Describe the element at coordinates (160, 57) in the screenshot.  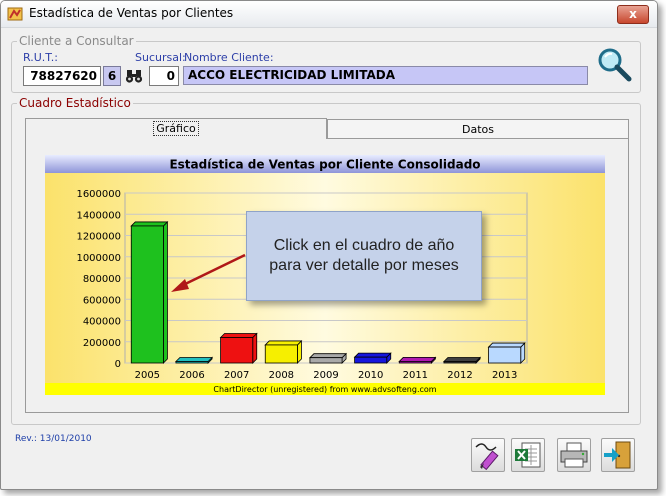
I see `sucursal-label: Sucursal:` at that location.